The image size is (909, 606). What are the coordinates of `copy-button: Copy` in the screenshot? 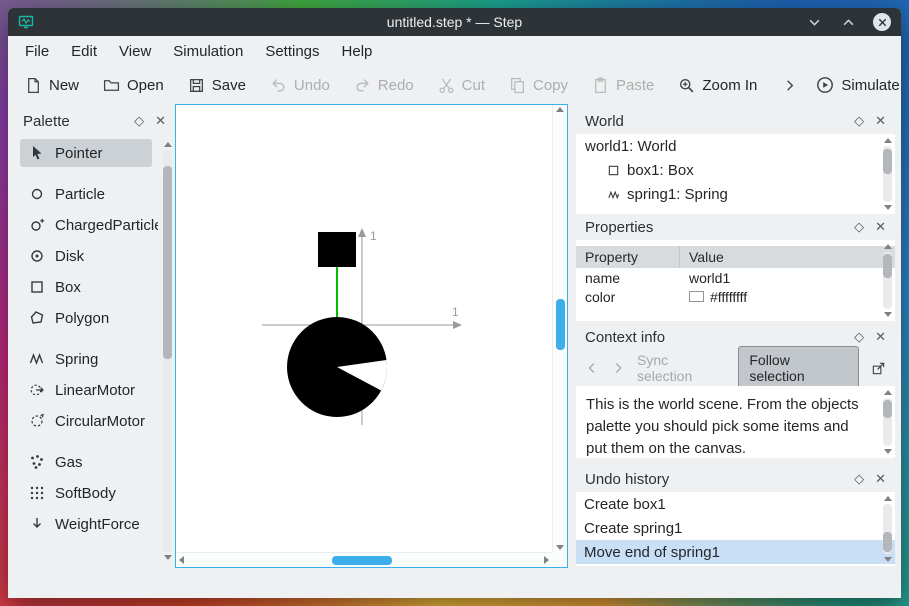 It's located at (538, 85).